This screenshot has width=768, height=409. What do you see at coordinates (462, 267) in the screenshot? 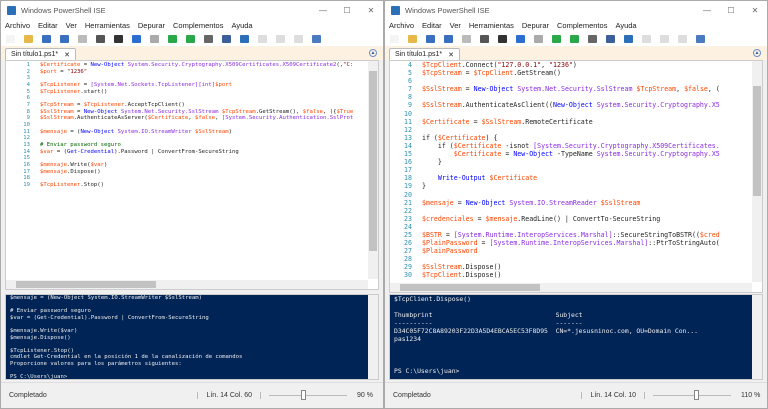
I see `code-text: $SslStream.Dispose()` at bounding box center [462, 267].